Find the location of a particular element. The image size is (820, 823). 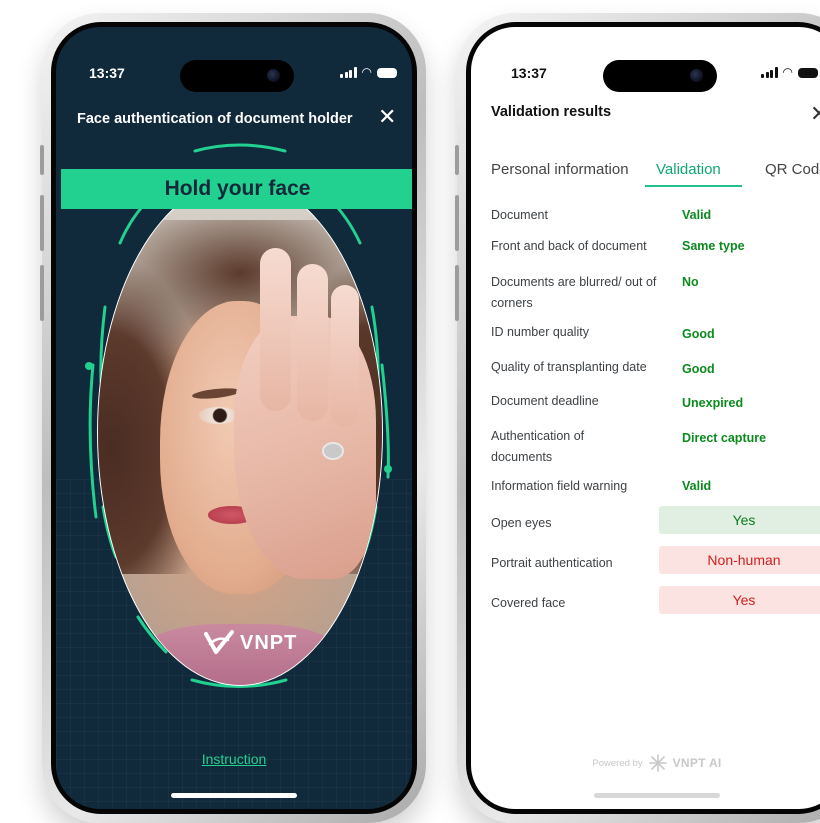

vnpt-logo-text: VNPT is located at coordinates (269, 642).